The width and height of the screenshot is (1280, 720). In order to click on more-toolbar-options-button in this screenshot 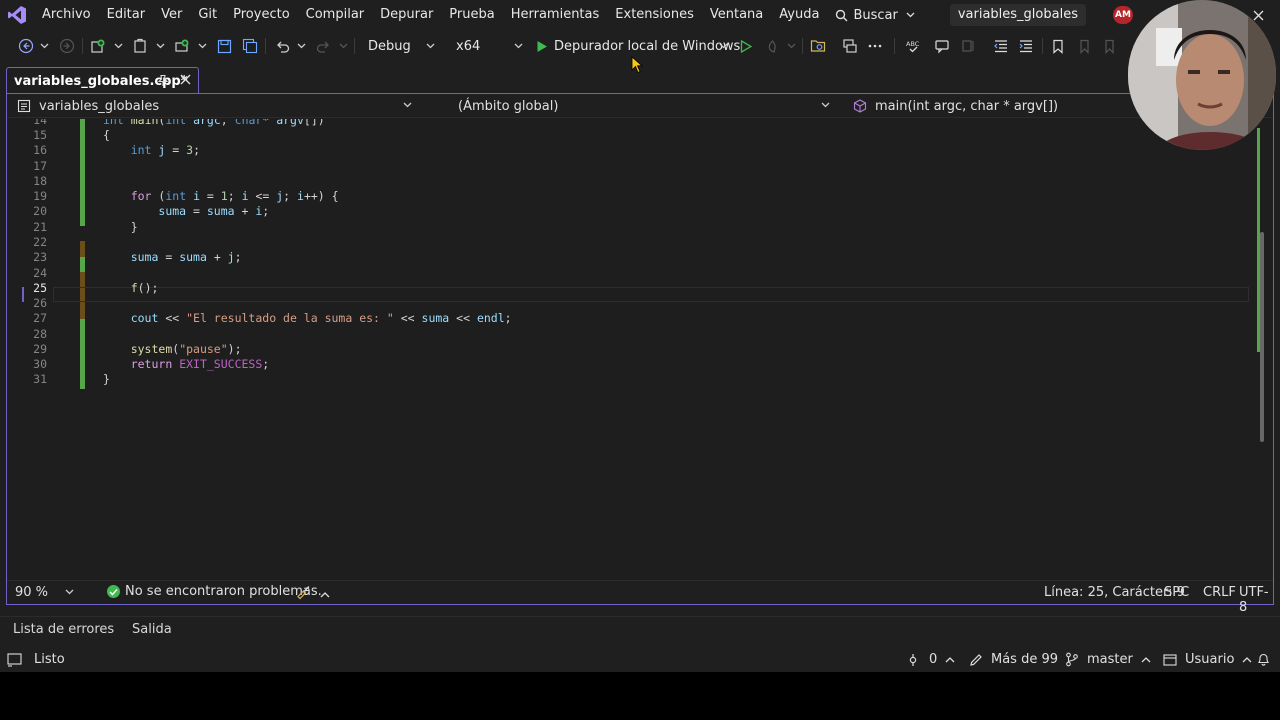, I will do `click(875, 46)`.